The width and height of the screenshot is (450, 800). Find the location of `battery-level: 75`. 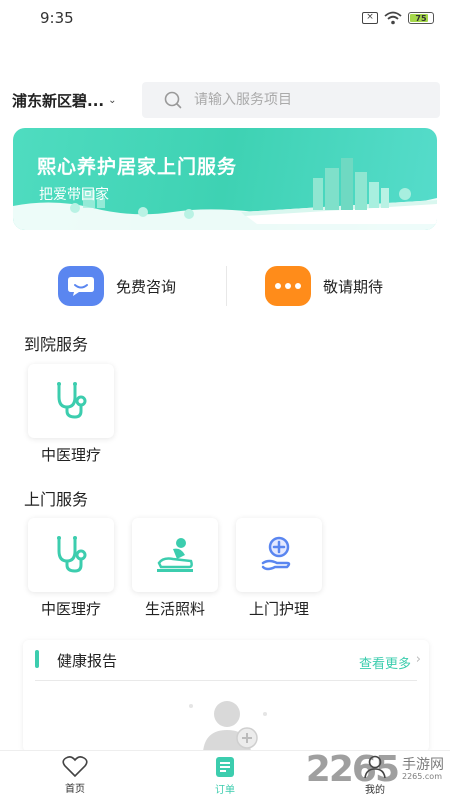

battery-level: 75 is located at coordinates (421, 18).